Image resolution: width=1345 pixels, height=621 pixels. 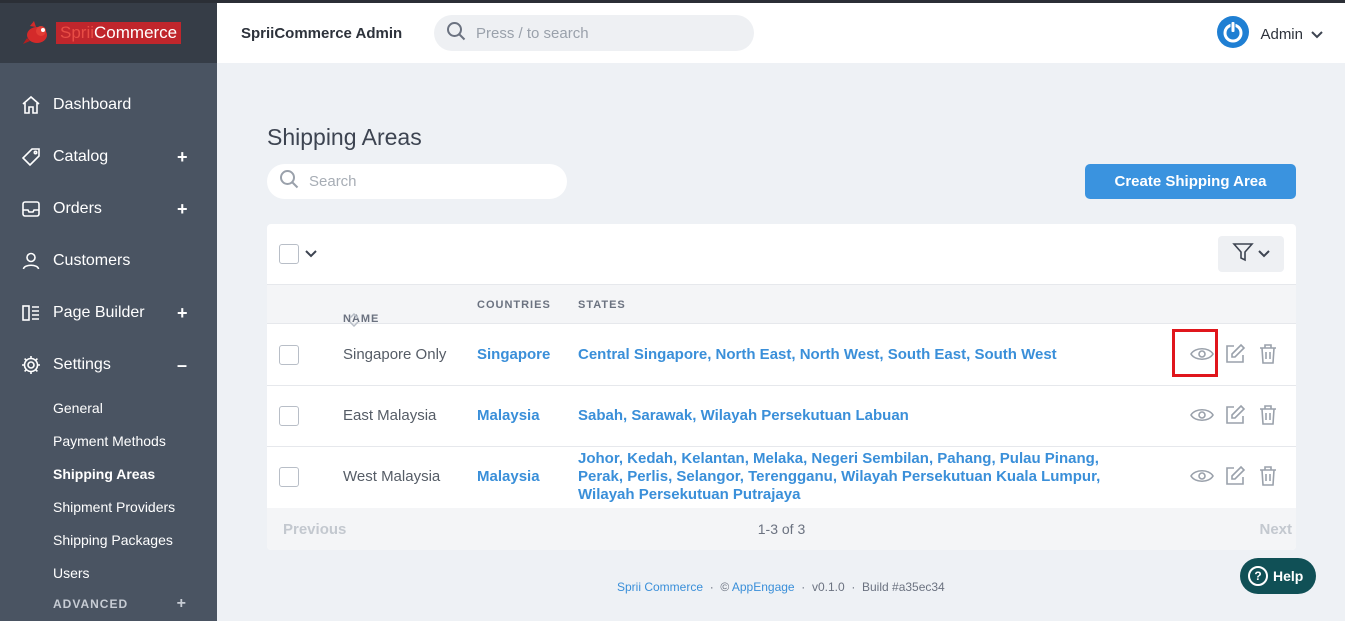 I want to click on sidebar-subitem-users: Users, so click(x=108, y=572).